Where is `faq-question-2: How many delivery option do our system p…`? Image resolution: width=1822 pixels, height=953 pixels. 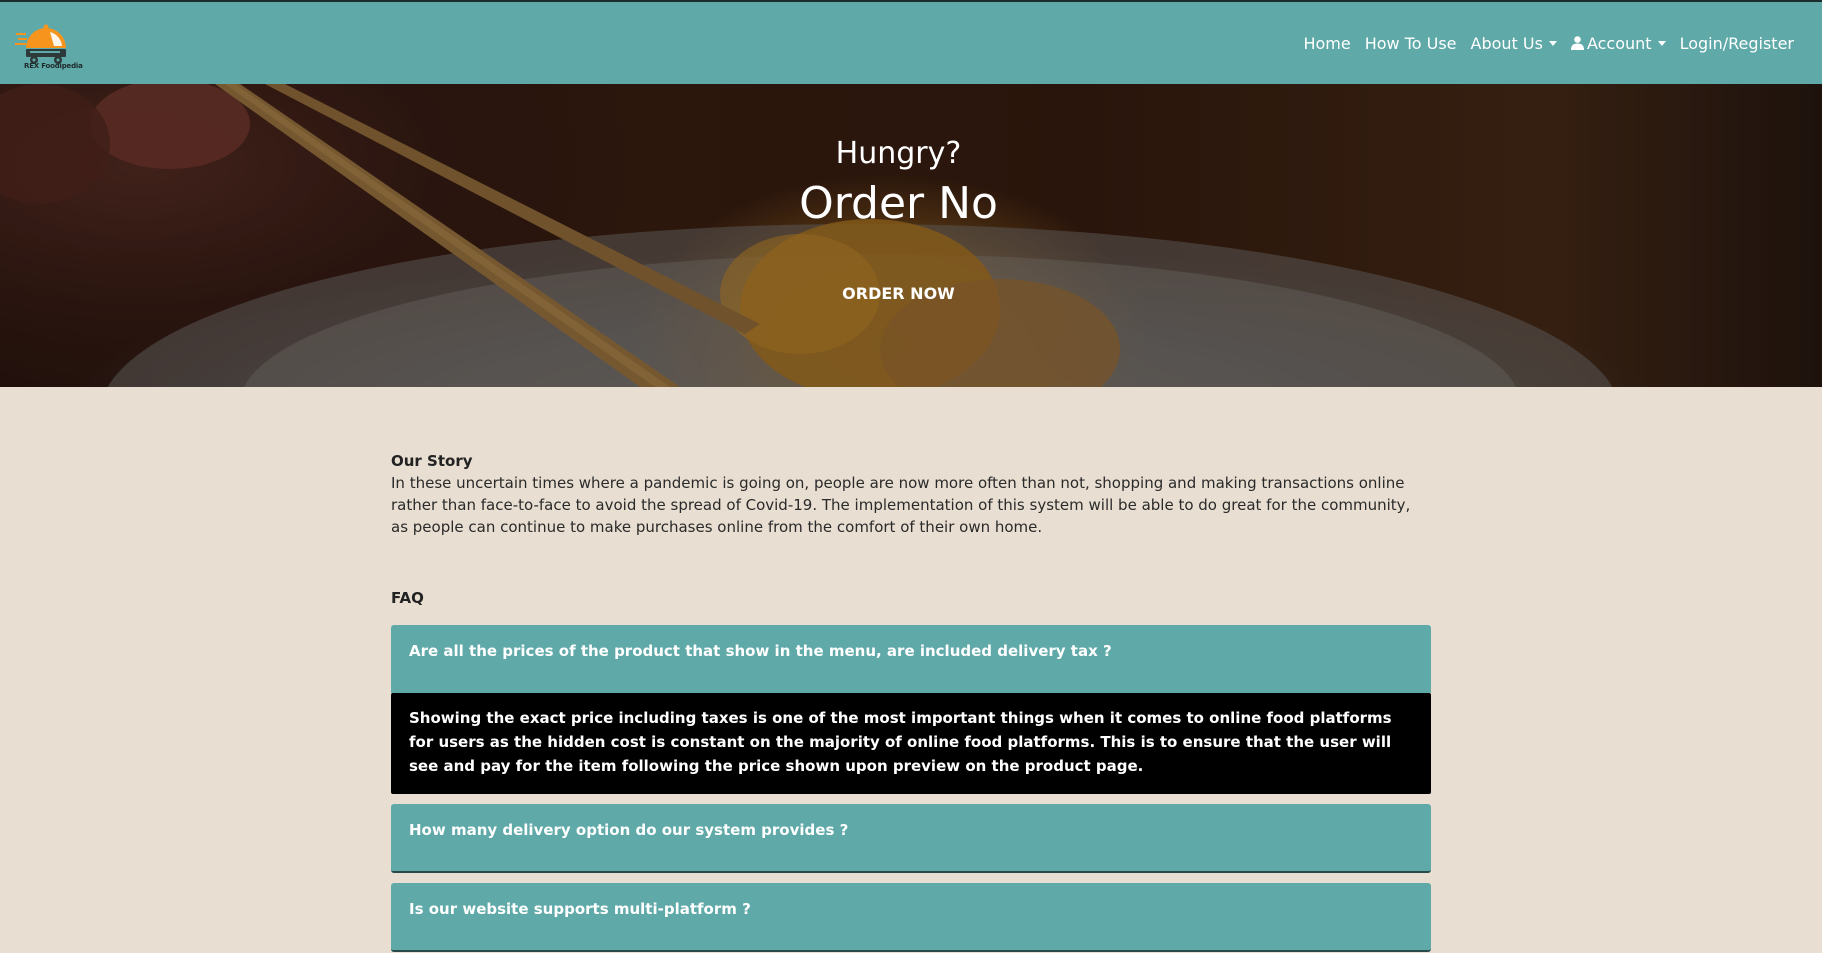 faq-question-2: How many delivery option do our system p… is located at coordinates (911, 838).